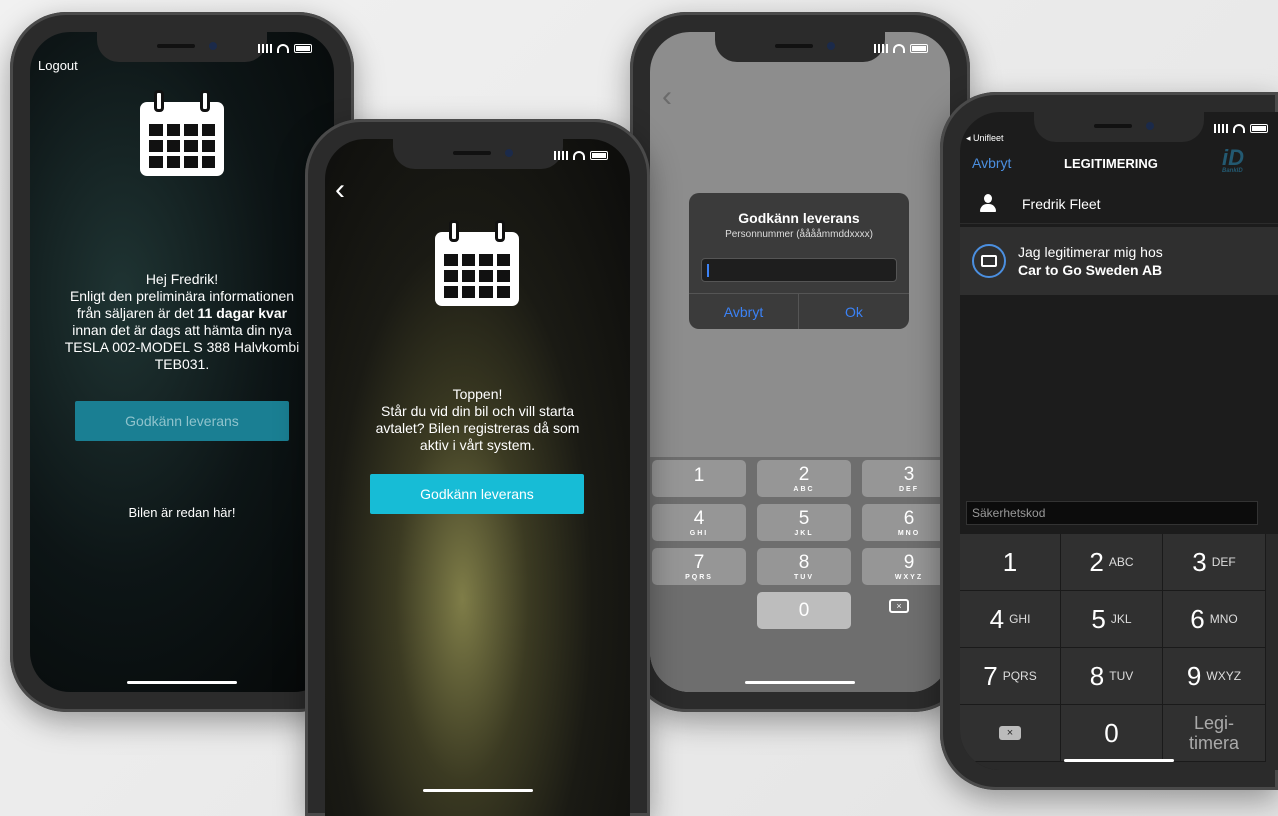  I want to click on bankid-key-6: 6 MNO, so click(1214, 619).